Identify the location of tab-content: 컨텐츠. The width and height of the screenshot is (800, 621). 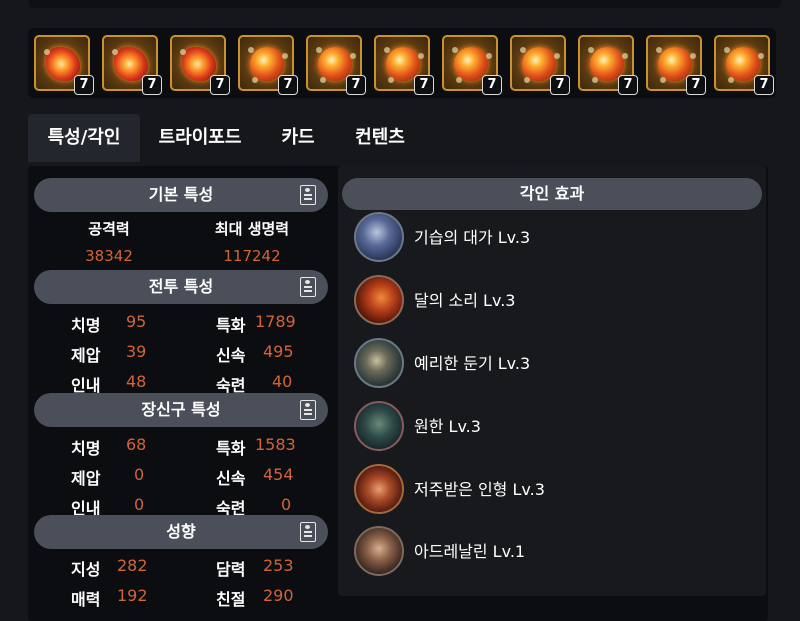
(380, 138).